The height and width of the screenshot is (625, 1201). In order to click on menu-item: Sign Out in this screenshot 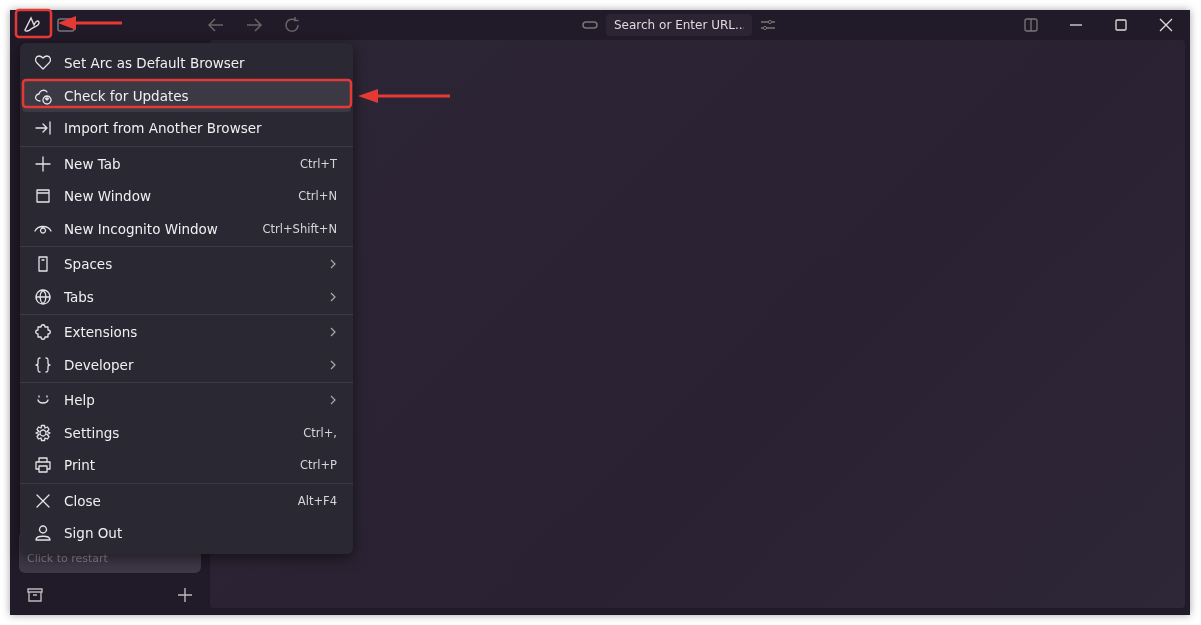, I will do `click(186, 533)`.